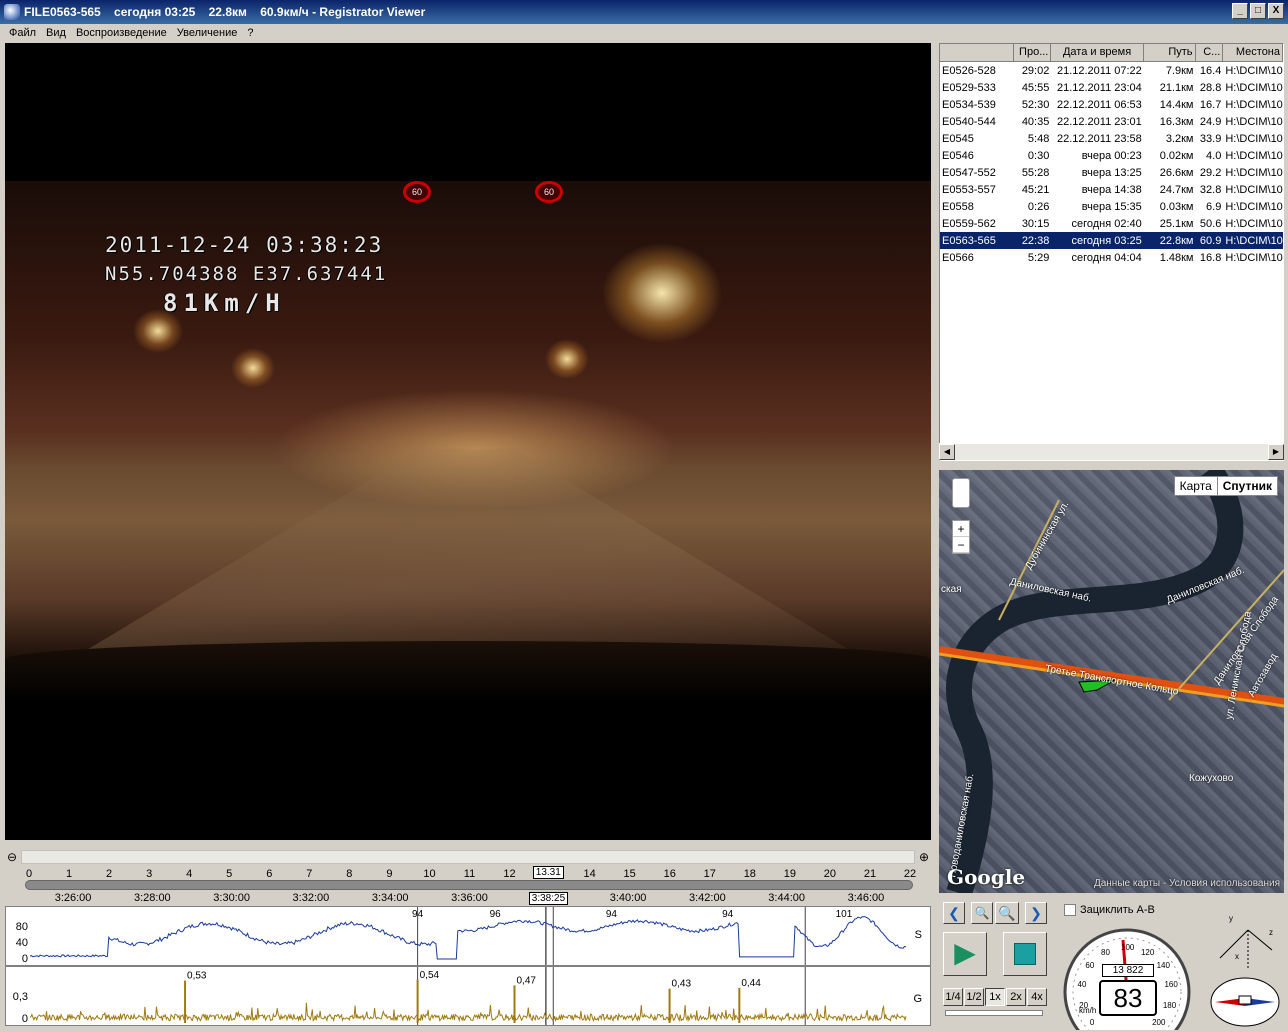 The width and height of the screenshot is (1288, 1032). What do you see at coordinates (468, 857) in the screenshot?
I see `timeline-scrollbar` at bounding box center [468, 857].